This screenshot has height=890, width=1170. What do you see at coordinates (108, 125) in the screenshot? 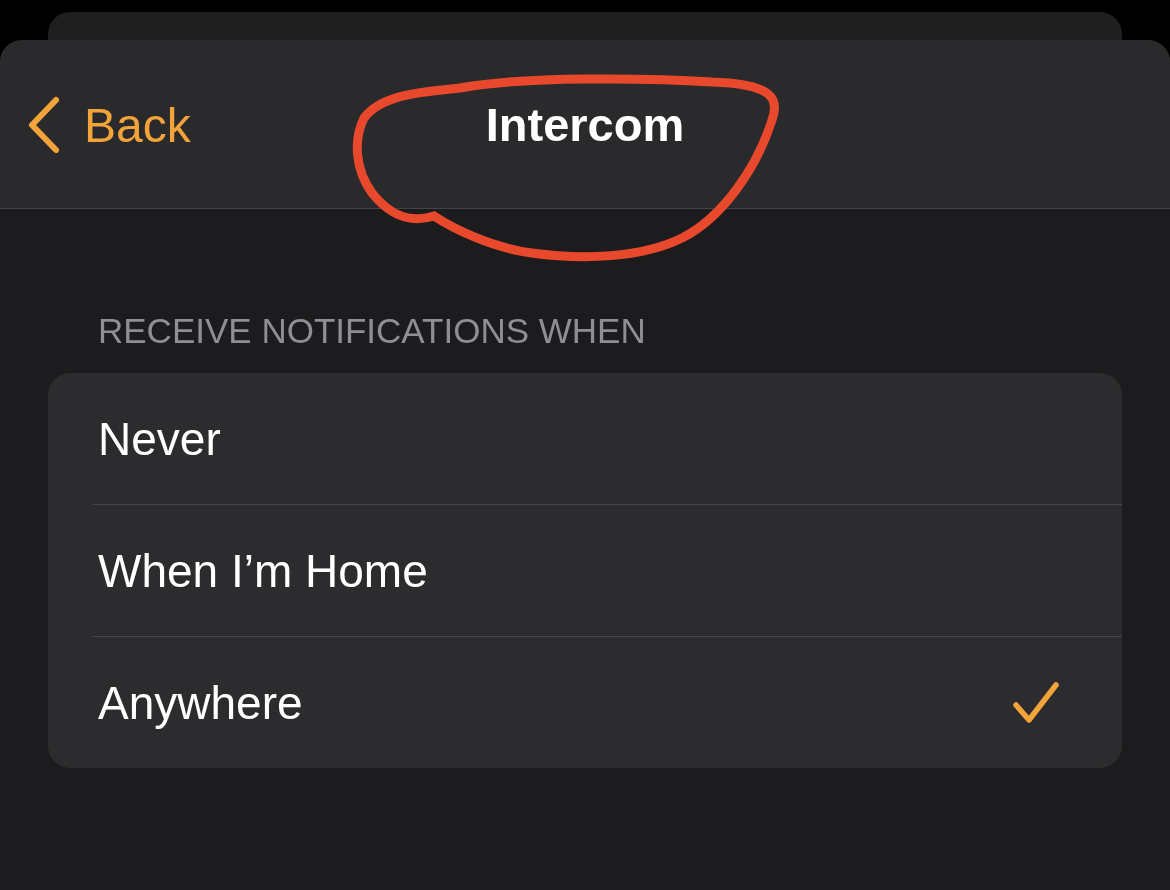
I see `back-button: Back` at bounding box center [108, 125].